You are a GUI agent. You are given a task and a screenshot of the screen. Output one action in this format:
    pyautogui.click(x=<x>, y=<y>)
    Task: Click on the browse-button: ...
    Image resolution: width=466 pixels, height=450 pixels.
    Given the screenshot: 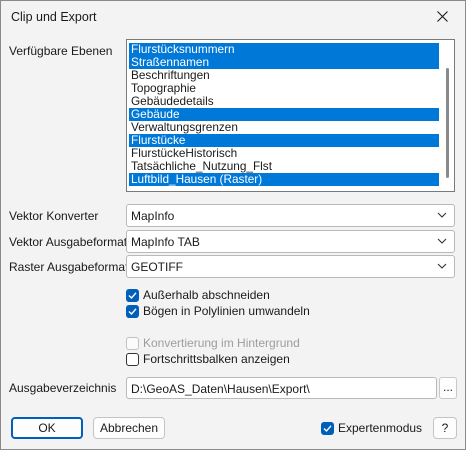 What is the action you would take?
    pyautogui.click(x=448, y=388)
    